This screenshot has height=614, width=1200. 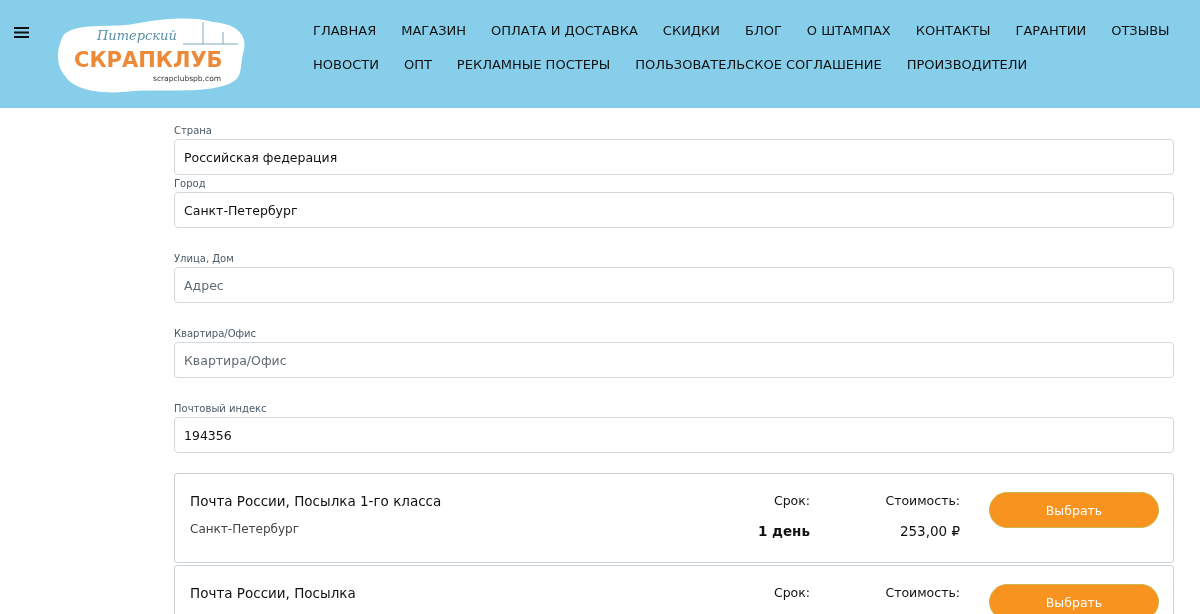 What do you see at coordinates (758, 65) in the screenshot?
I see `nav-link: ПОЛЬЗОВАТЕЛЬСКОЕ СОГЛАШЕНИЕ` at bounding box center [758, 65].